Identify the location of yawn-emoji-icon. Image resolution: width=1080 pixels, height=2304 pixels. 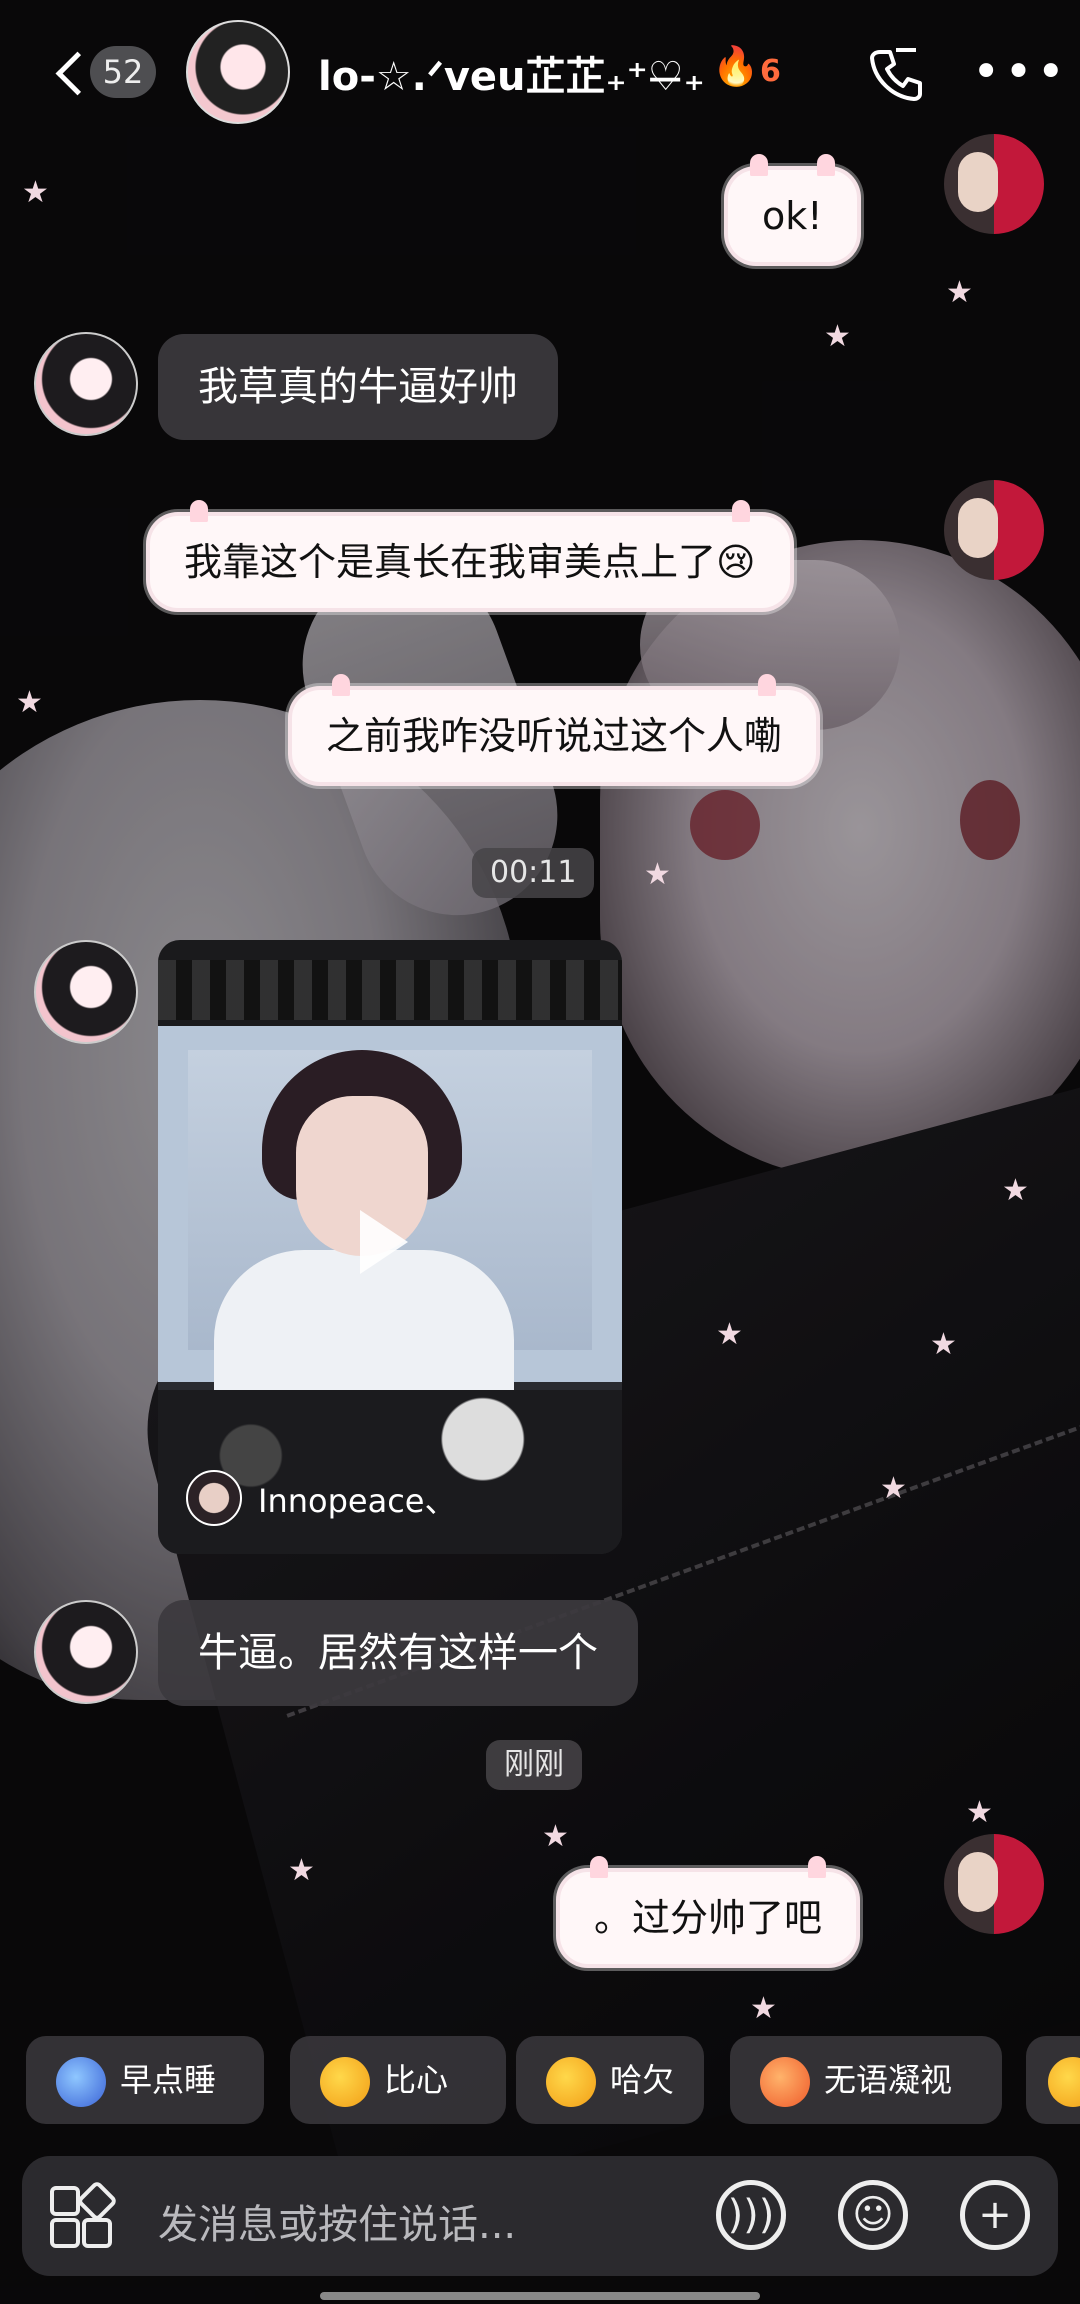
(571, 2082).